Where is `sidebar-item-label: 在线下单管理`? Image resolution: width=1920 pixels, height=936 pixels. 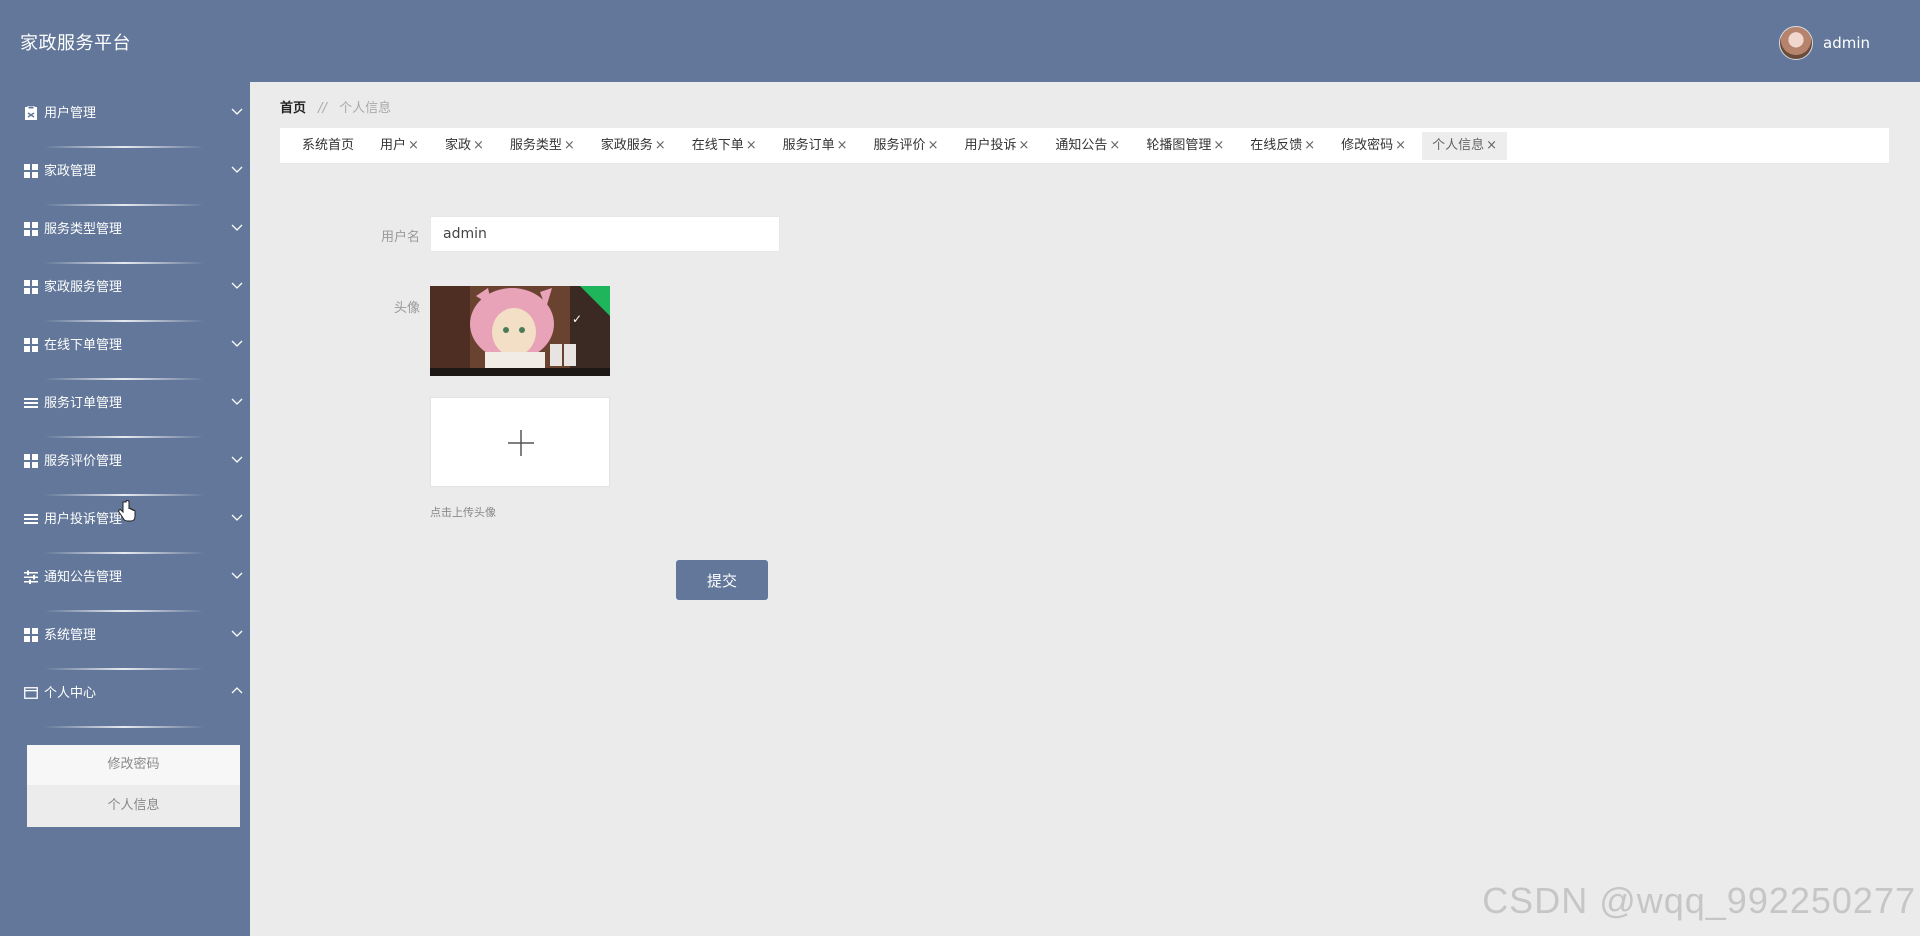 sidebar-item-label: 在线下单管理 is located at coordinates (83, 345).